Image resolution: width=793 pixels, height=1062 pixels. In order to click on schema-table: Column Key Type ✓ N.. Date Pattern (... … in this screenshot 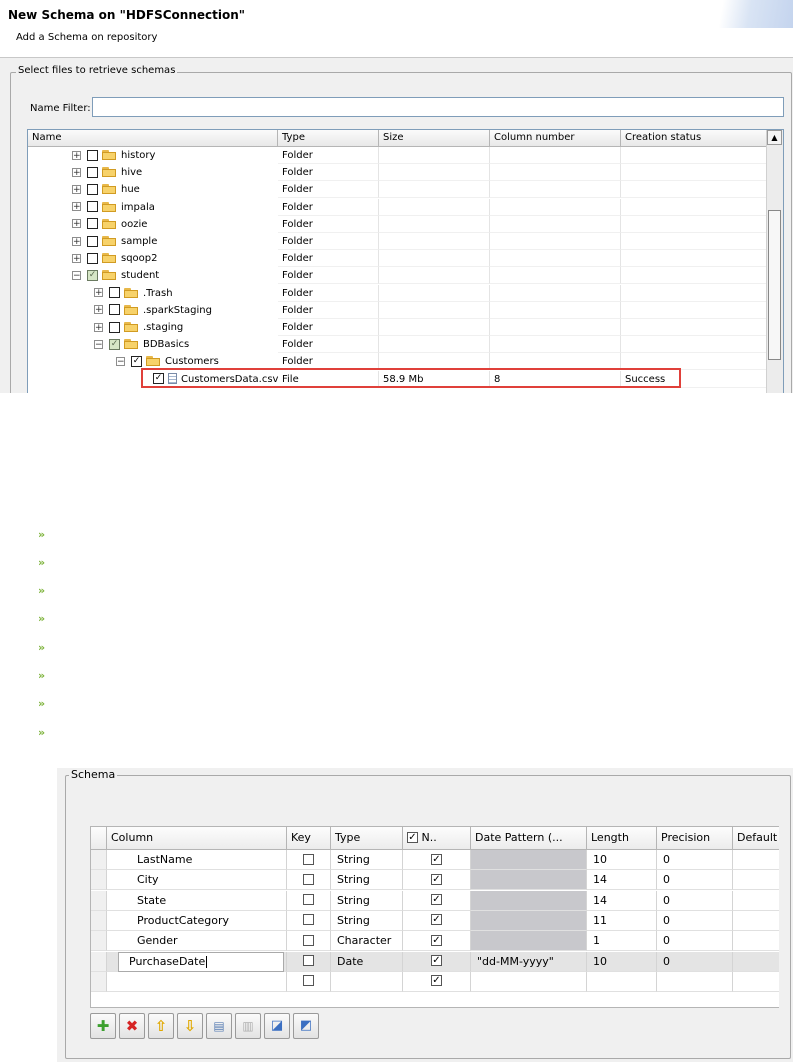, I will do `click(434, 917)`.